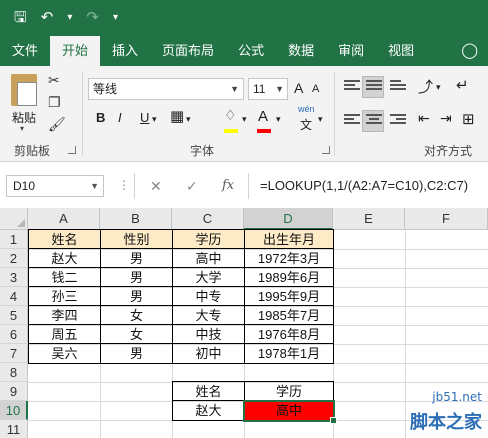 This screenshot has width=488, height=438. What do you see at coordinates (289, 315) in the screenshot?
I see `table-cell: 1985年7月` at bounding box center [289, 315].